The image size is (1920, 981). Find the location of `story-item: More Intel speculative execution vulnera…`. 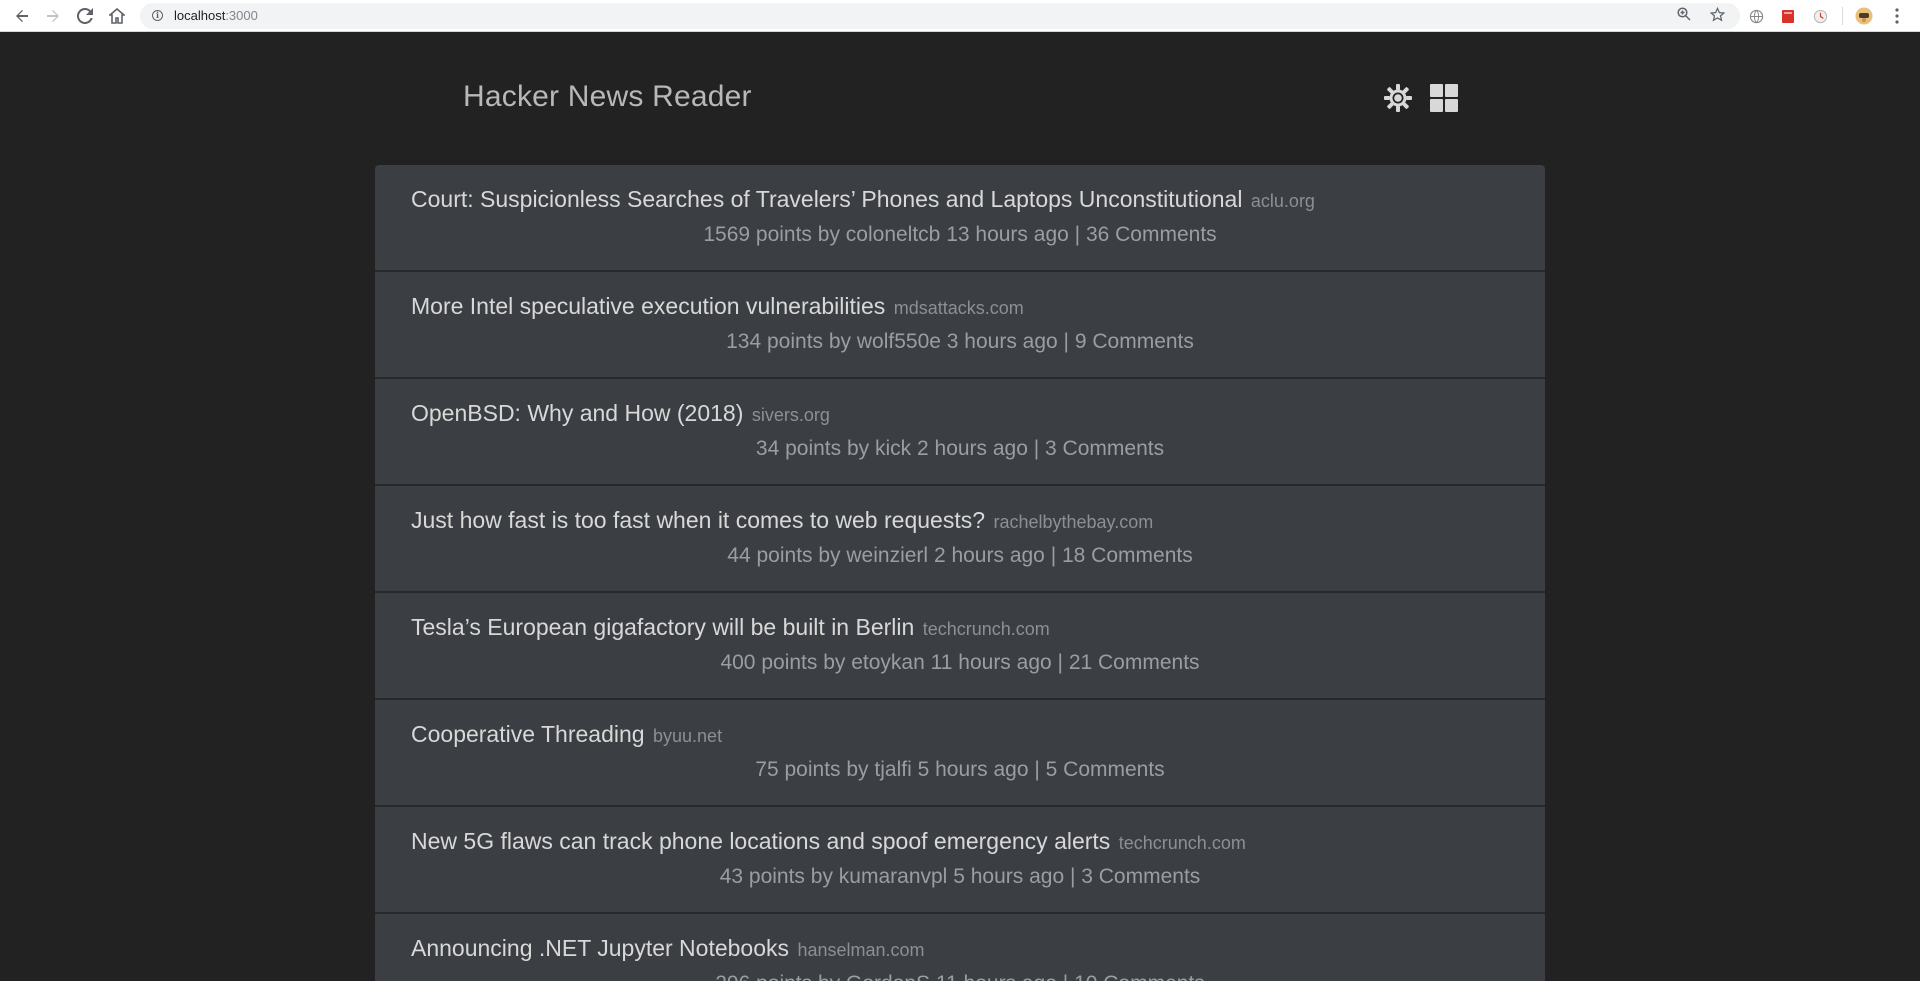

story-item: More Intel speculative execution vulnera… is located at coordinates (960, 325).